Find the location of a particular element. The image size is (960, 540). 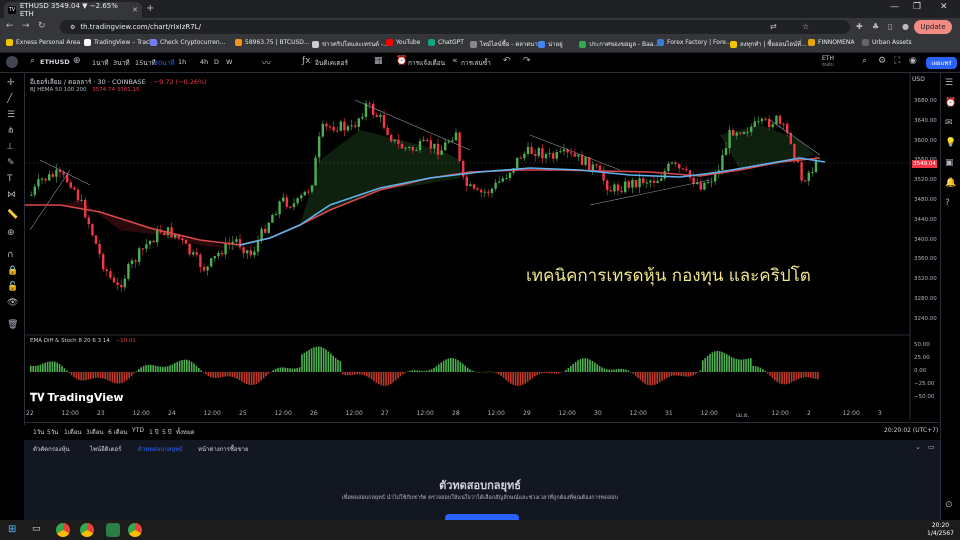

y-axis-label: 3440.00 is located at coordinates (925, 219).